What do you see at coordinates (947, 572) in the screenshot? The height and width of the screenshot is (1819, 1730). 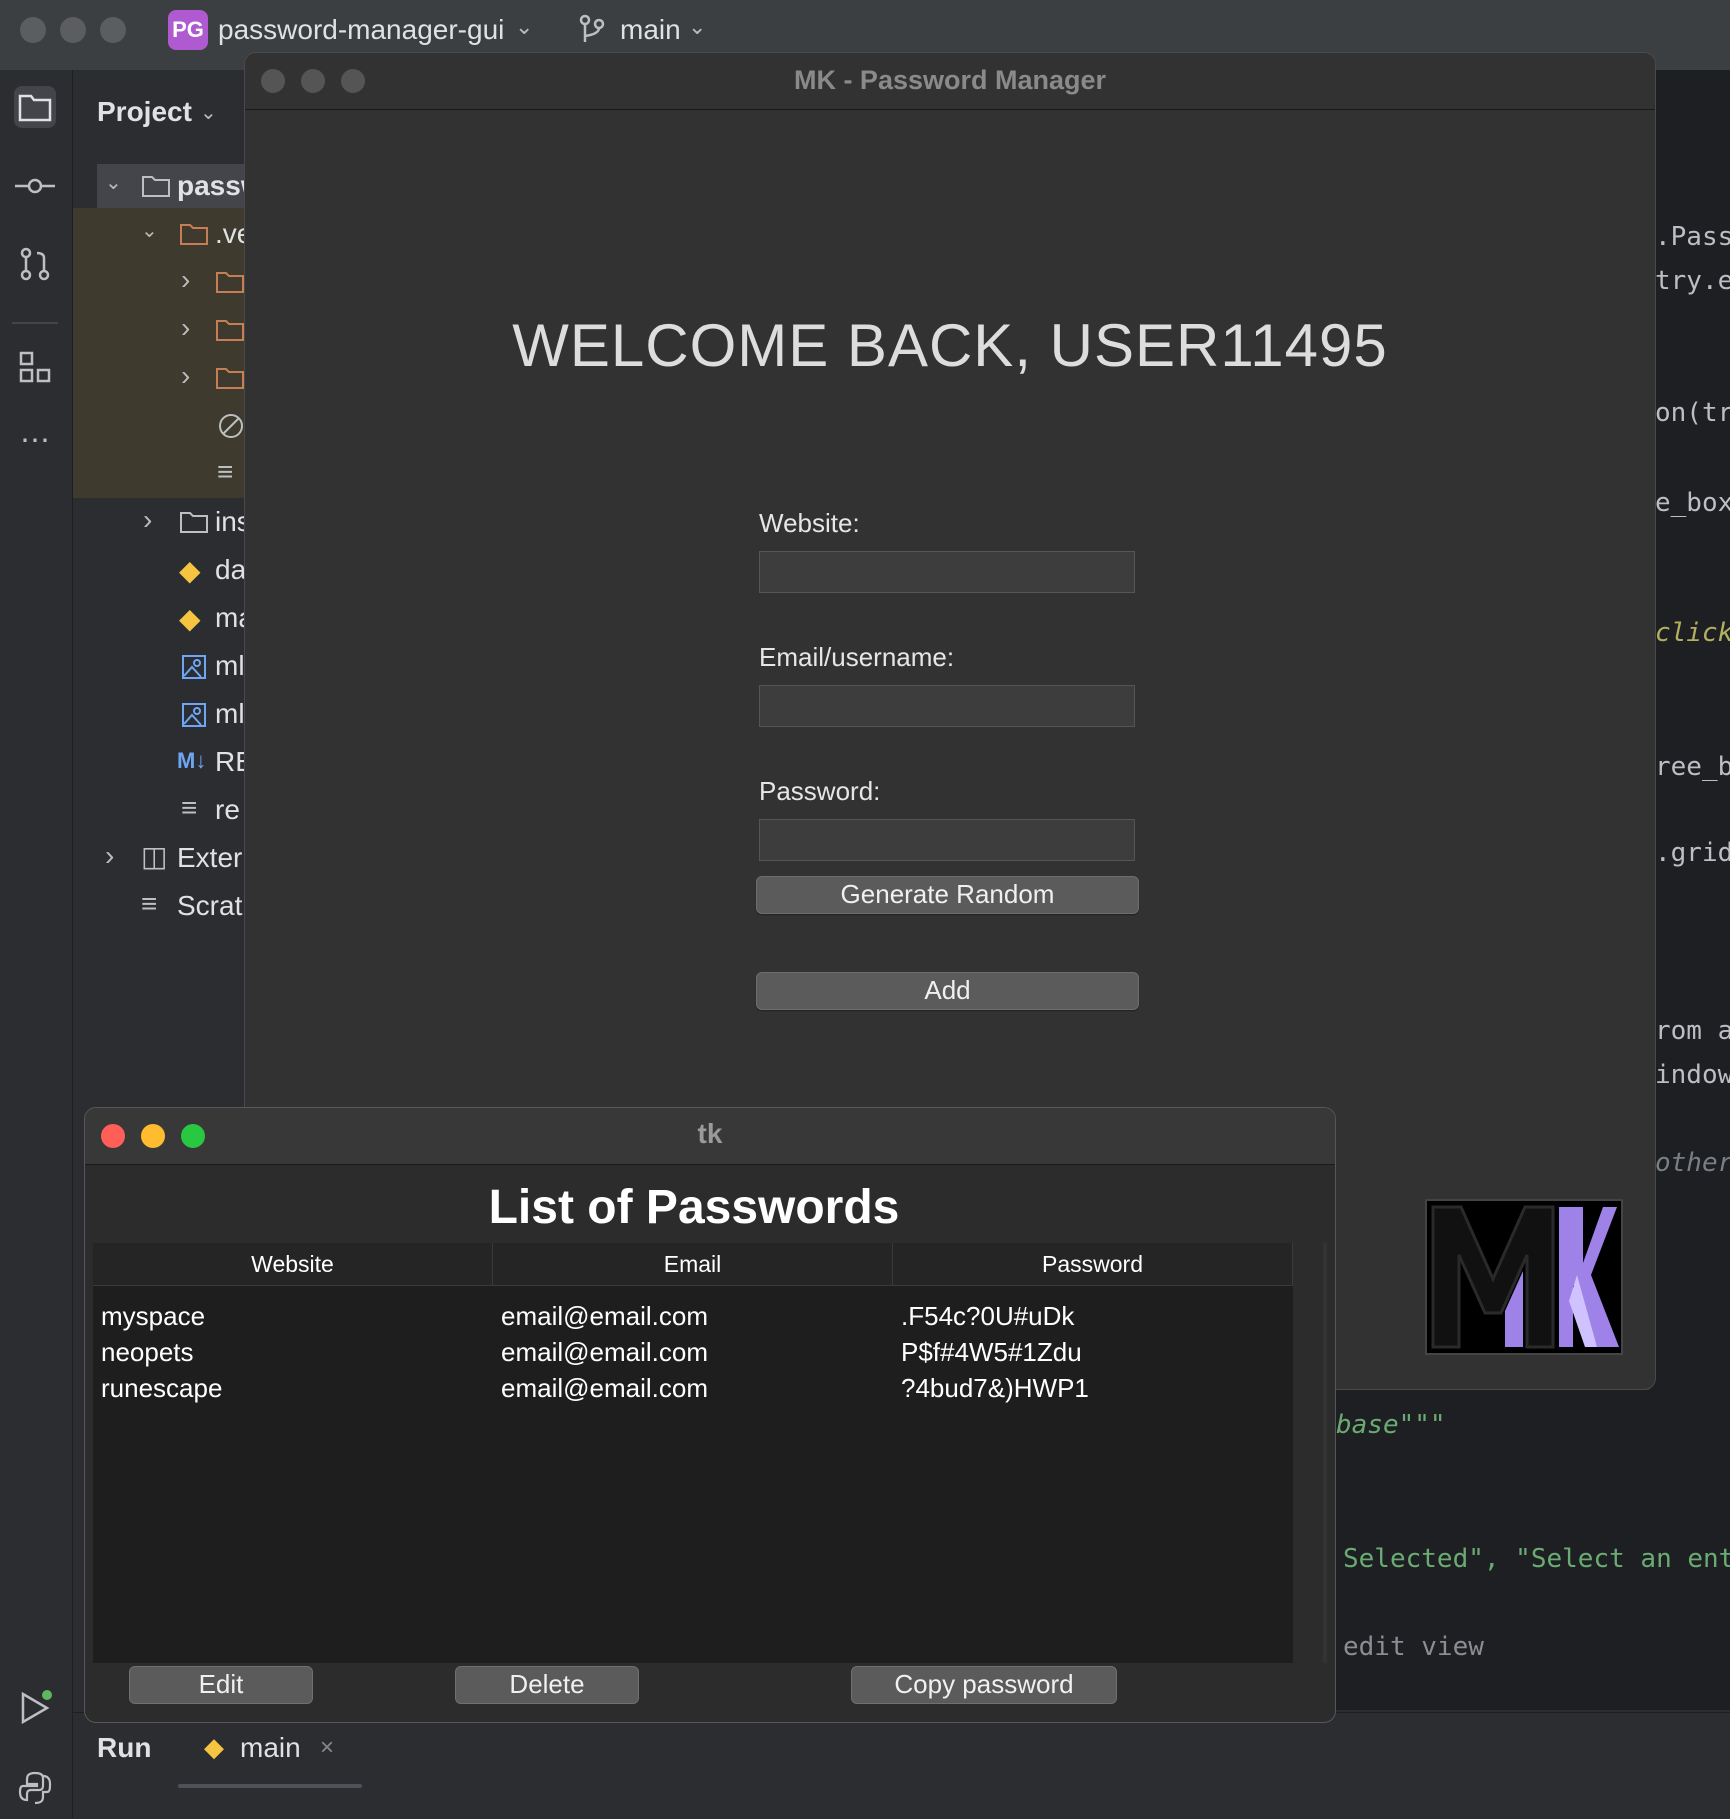 I see `website-input` at bounding box center [947, 572].